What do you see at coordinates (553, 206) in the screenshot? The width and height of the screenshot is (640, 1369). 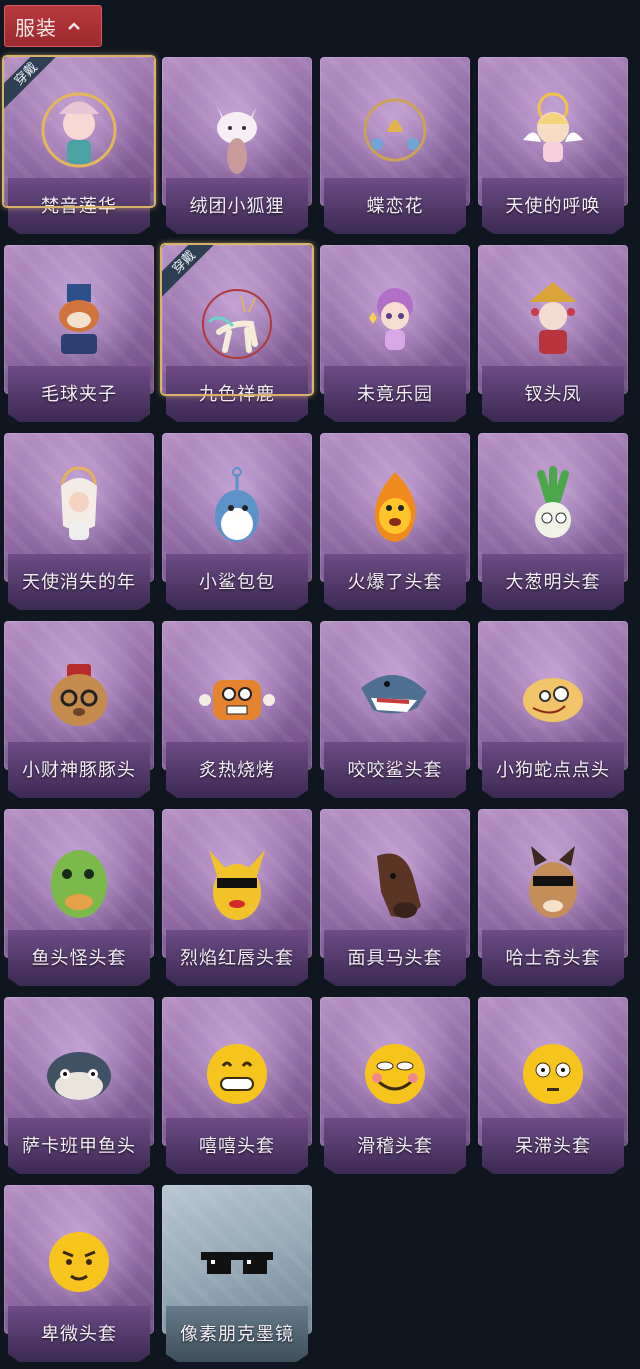 I see `costume-name: 天使的呼唤` at bounding box center [553, 206].